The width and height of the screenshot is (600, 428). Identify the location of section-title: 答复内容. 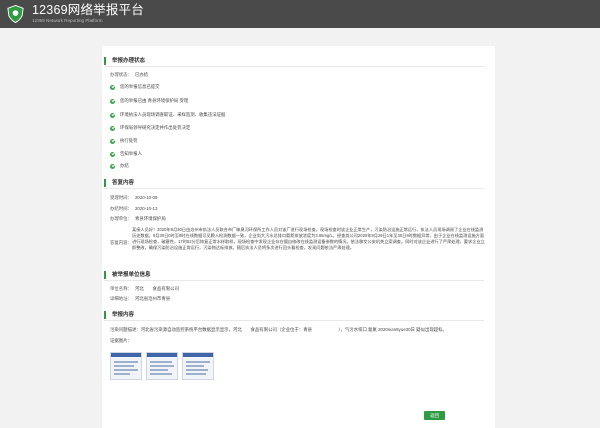
(123, 183).